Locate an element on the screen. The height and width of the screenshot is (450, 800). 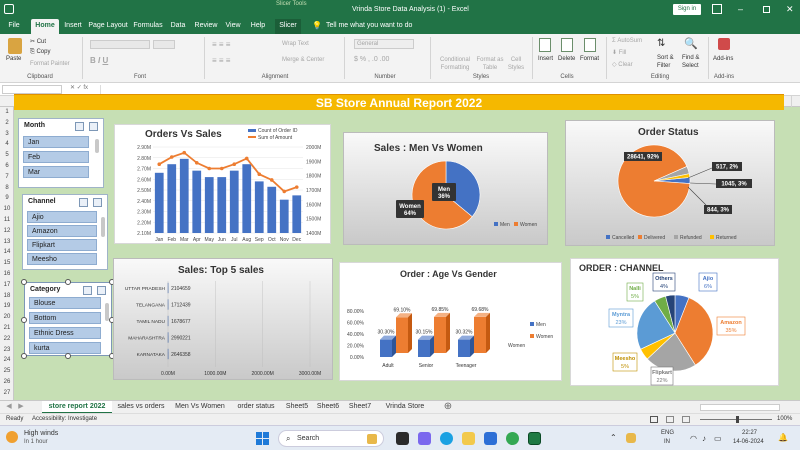
row-header-cell: 21 is located at coordinates (7, 328).